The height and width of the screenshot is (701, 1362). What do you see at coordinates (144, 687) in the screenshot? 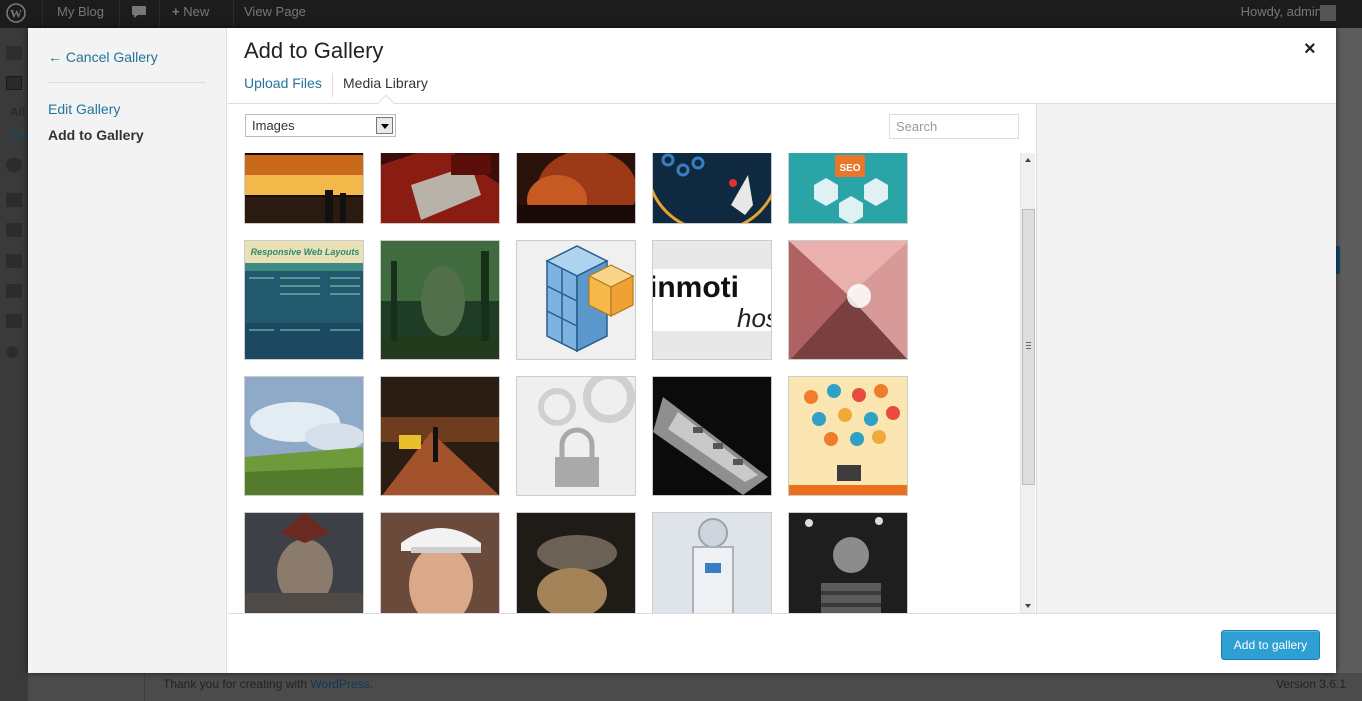
I see `content-frame-edge` at bounding box center [144, 687].